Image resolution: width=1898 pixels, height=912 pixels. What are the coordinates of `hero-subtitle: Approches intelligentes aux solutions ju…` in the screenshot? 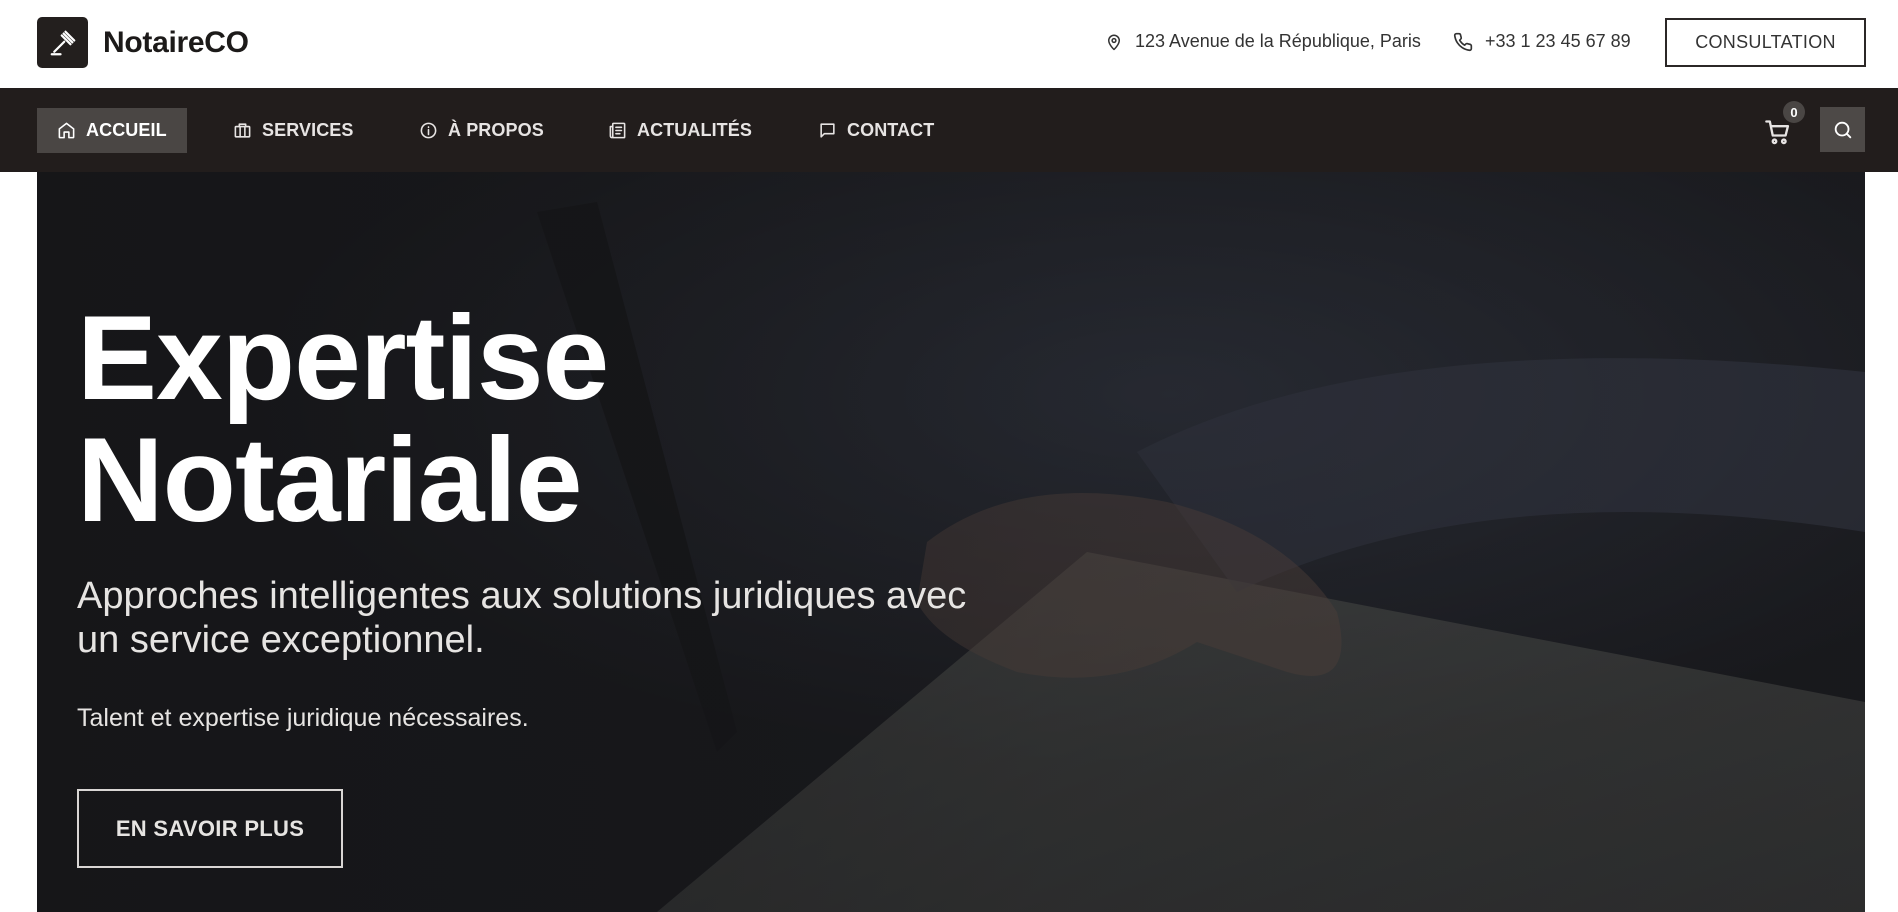 It's located at (522, 618).